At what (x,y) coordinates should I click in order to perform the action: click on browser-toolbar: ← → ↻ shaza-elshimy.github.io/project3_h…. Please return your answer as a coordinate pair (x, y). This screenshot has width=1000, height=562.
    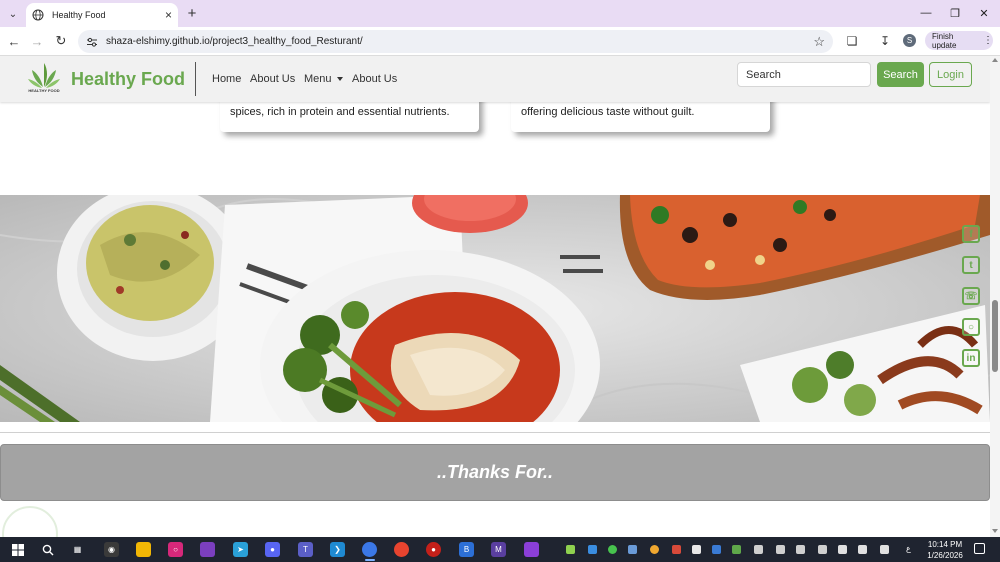
    Looking at the image, I should click on (500, 41).